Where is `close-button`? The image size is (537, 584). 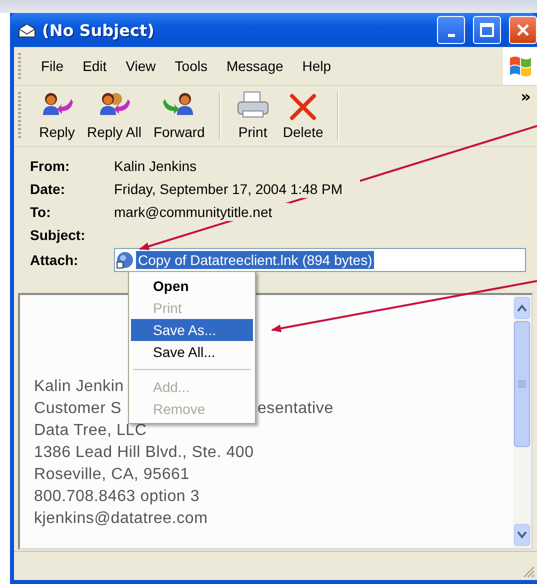 close-button is located at coordinates (523, 30).